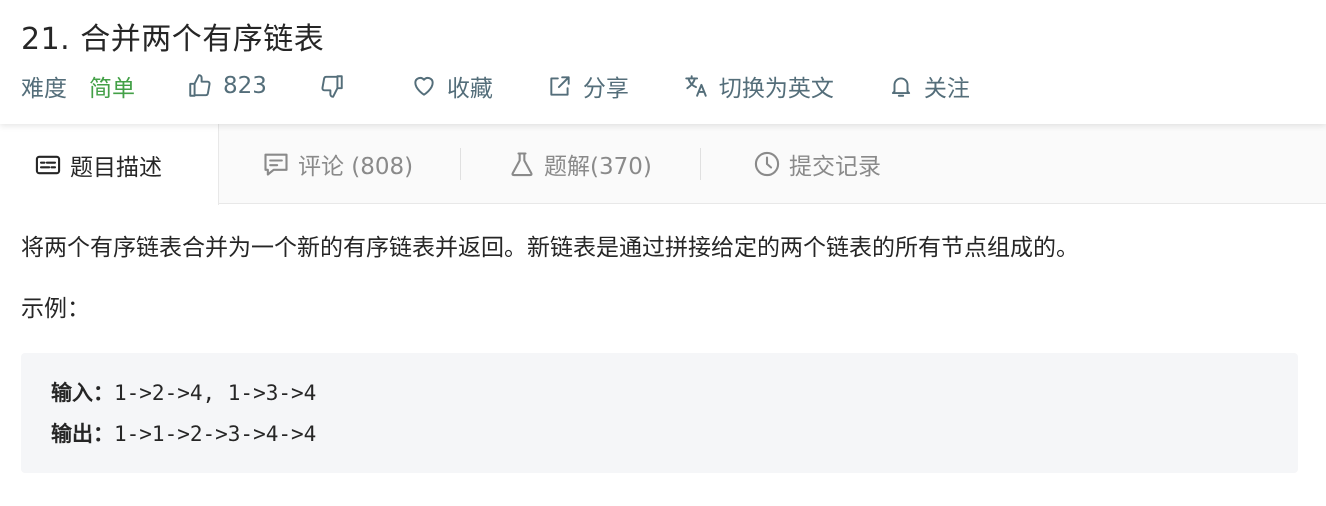  Describe the element at coordinates (469, 89) in the screenshot. I see `favorite-label: 收藏` at that location.